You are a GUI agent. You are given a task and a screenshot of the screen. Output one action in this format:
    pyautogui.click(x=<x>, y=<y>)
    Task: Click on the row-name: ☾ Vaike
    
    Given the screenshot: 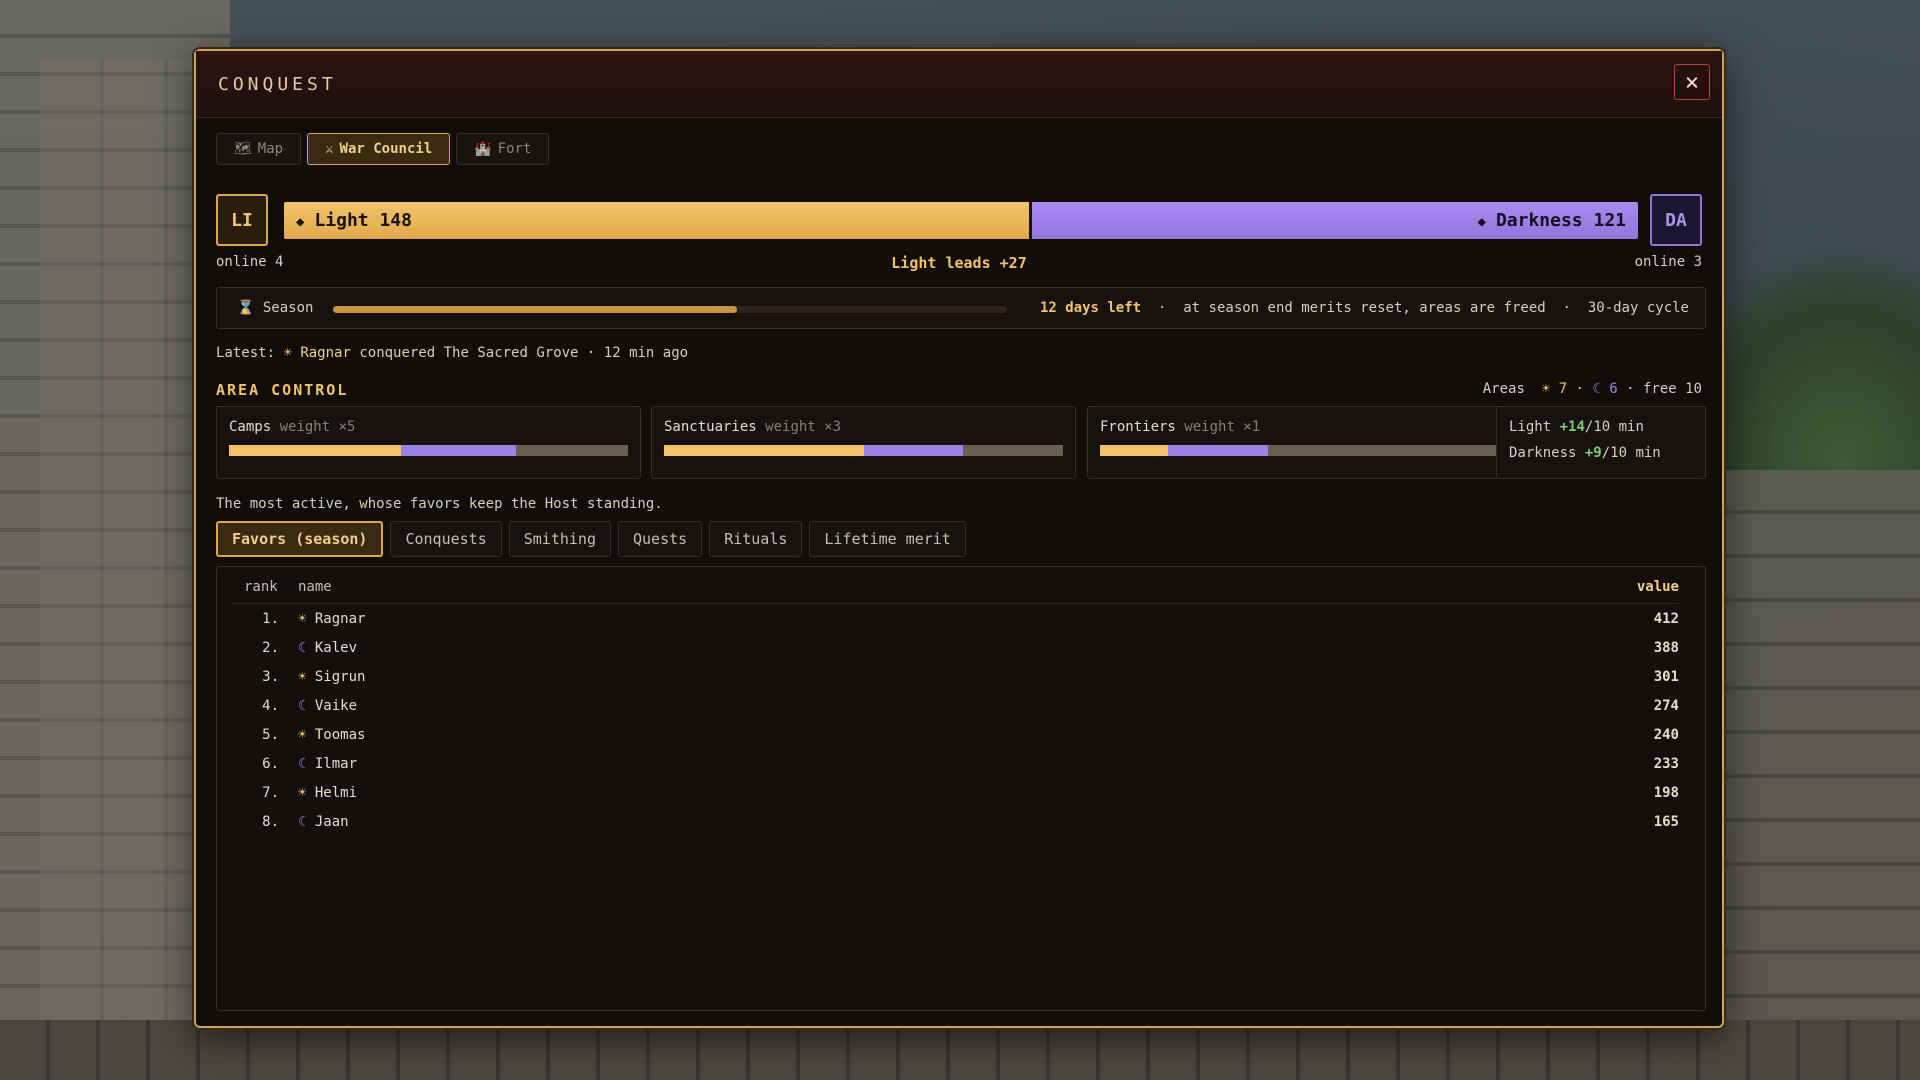 What is the action you would take?
    pyautogui.click(x=327, y=706)
    